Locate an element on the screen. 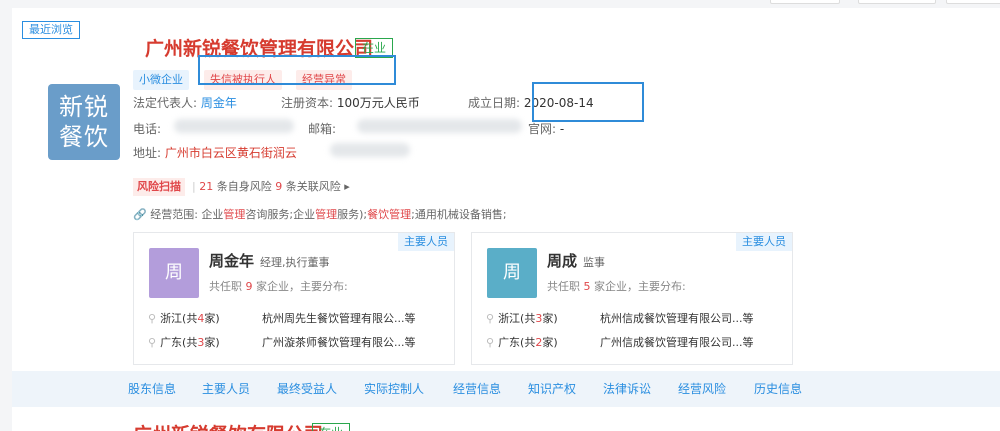 The image size is (1000, 431). scope-highlight: 餐饮管理 is located at coordinates (389, 214).